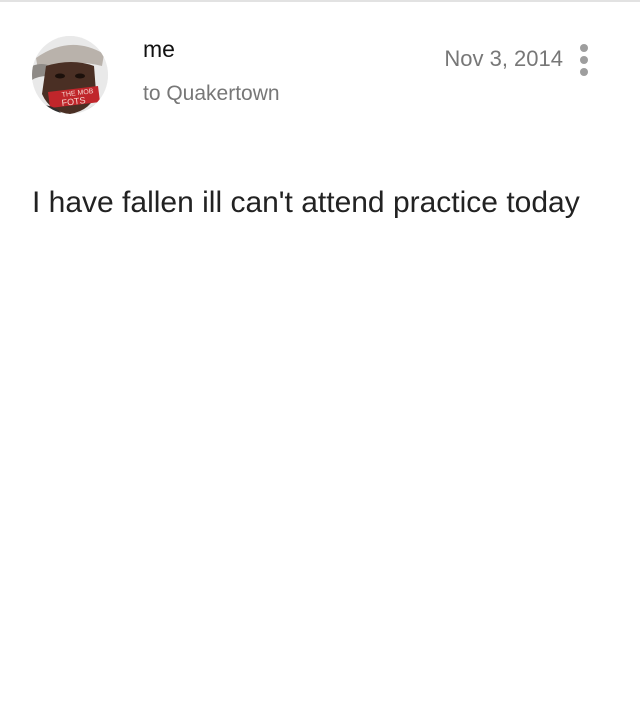 Image resolution: width=640 pixels, height=715 pixels. I want to click on top-divider, so click(320, 1).